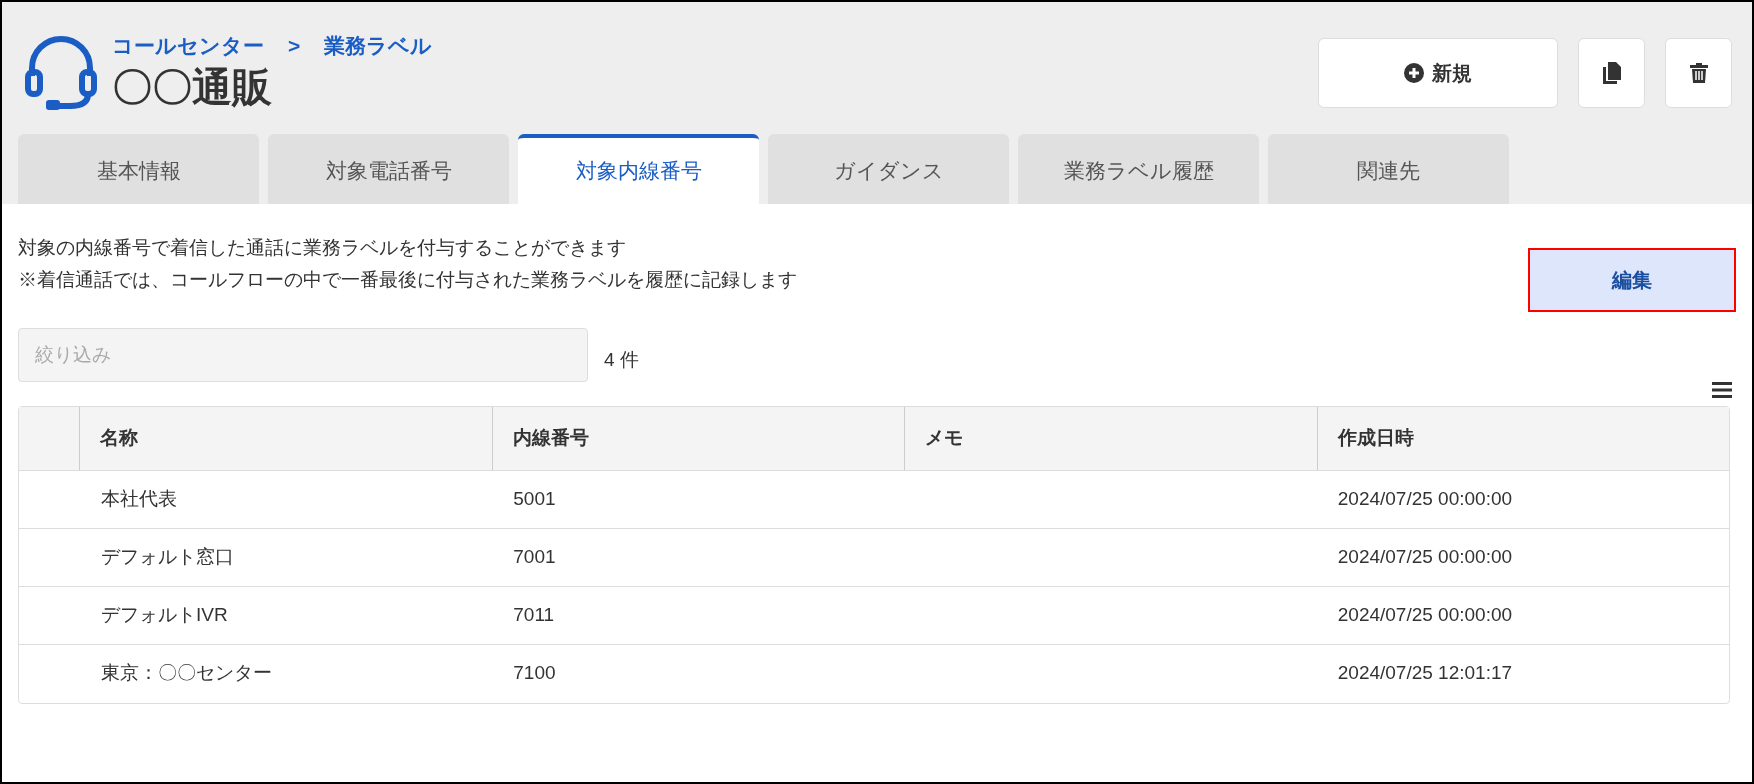 This screenshot has width=1754, height=784. Describe the element at coordinates (303, 354) in the screenshot. I see `filter-field: 絞り込み` at that location.